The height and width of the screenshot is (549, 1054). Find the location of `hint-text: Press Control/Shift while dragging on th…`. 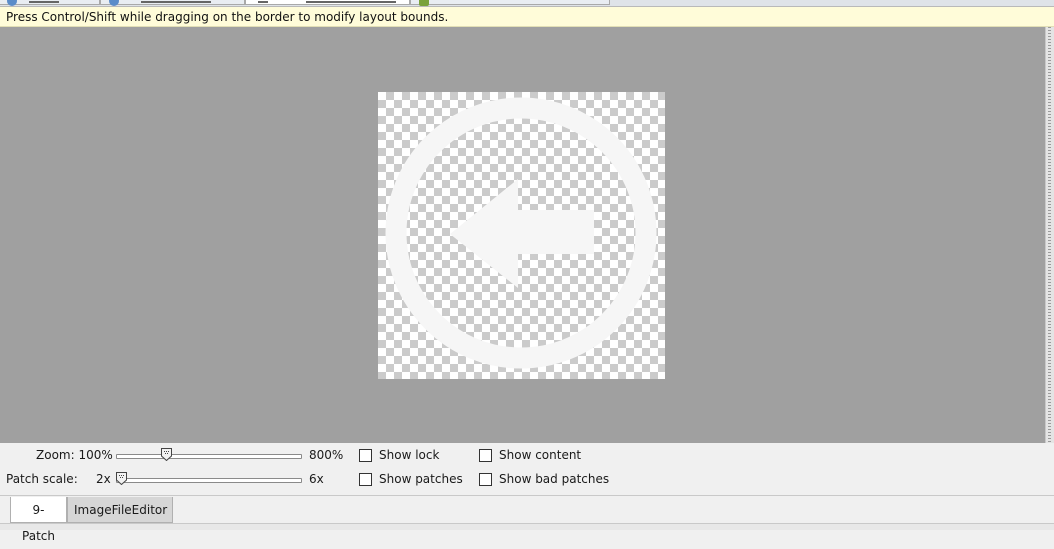

hint-text: Press Control/Shift while dragging on th… is located at coordinates (227, 17).